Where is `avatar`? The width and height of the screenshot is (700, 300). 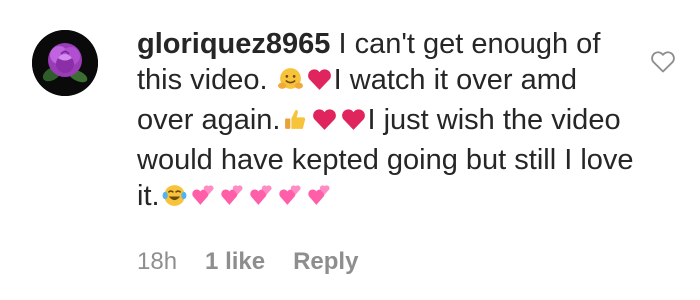
avatar is located at coordinates (65, 63).